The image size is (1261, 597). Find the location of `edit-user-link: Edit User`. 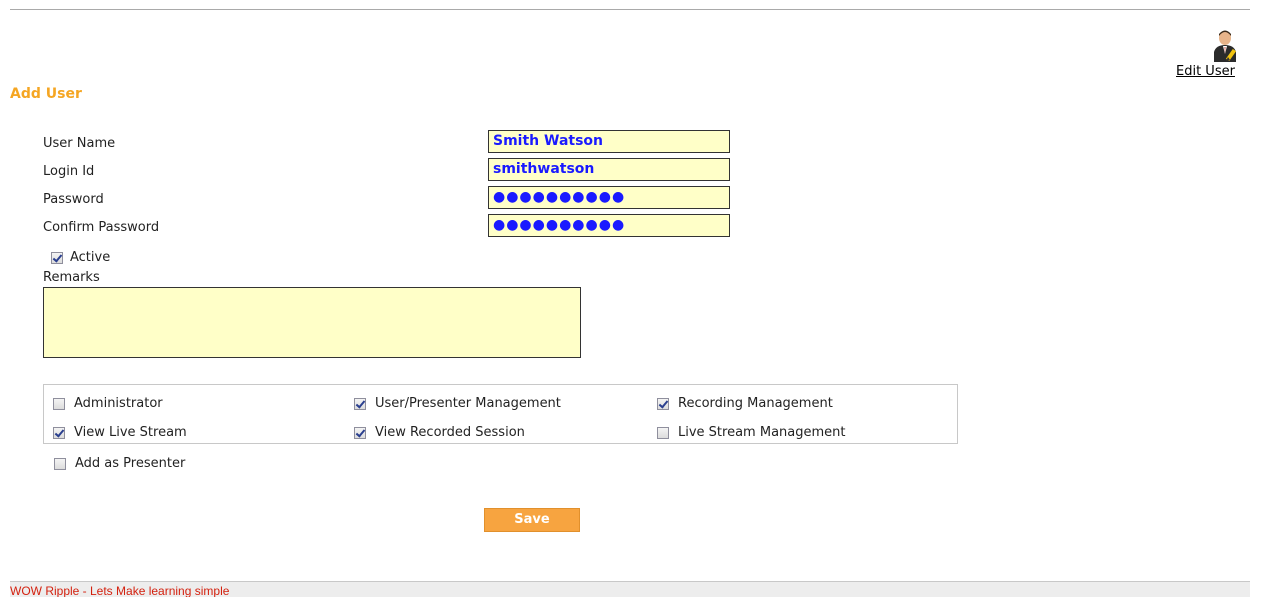

edit-user-link: Edit User is located at coordinates (1205, 71).